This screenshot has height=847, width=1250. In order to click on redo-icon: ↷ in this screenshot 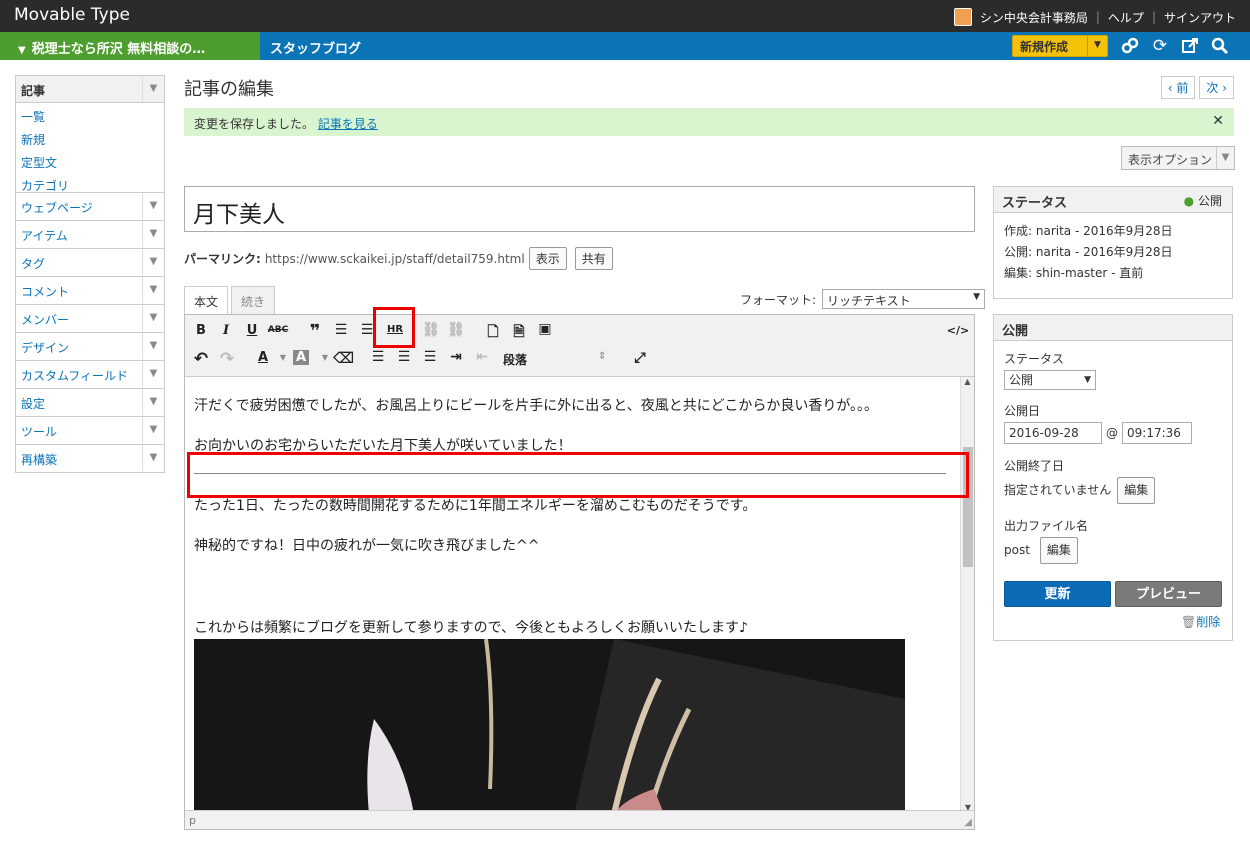, I will do `click(227, 359)`.